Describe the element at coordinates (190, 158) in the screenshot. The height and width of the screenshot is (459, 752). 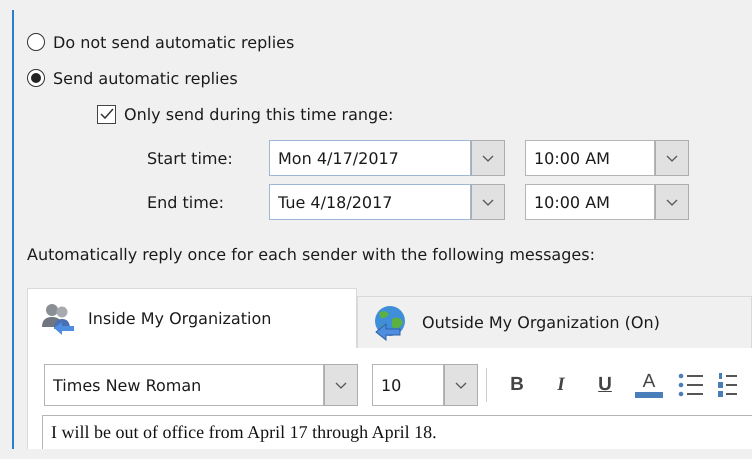
I see `field-label: Start time:` at that location.